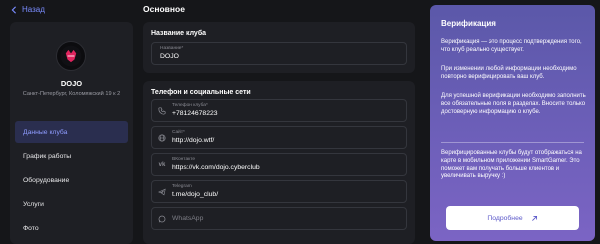 This screenshot has width=600, height=244. Describe the element at coordinates (279, 137) in the screenshot. I see `site-field: Сайт* http://dojo.wtf/` at that location.